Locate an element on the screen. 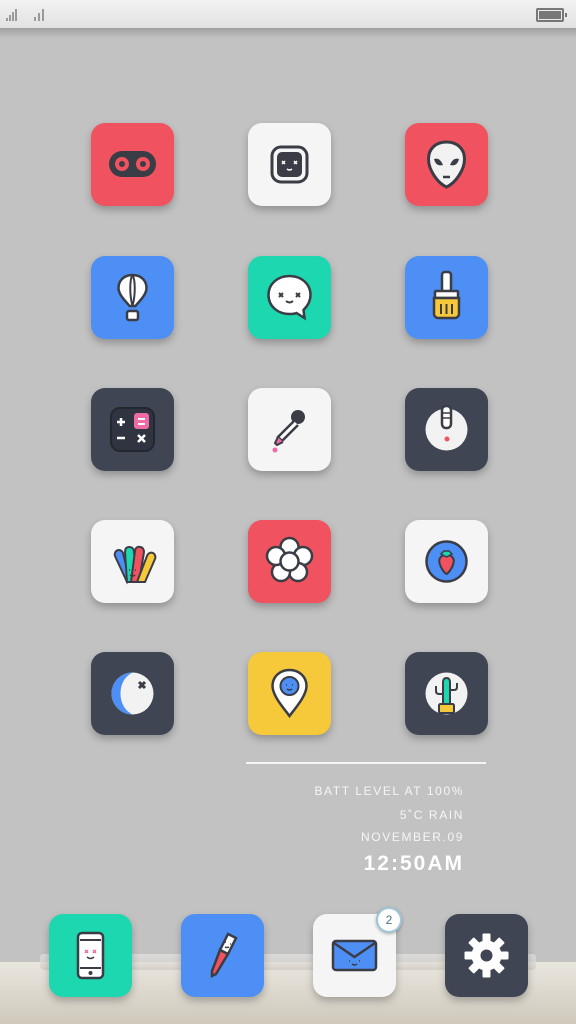  pencil-face-icon is located at coordinates (224, 955).